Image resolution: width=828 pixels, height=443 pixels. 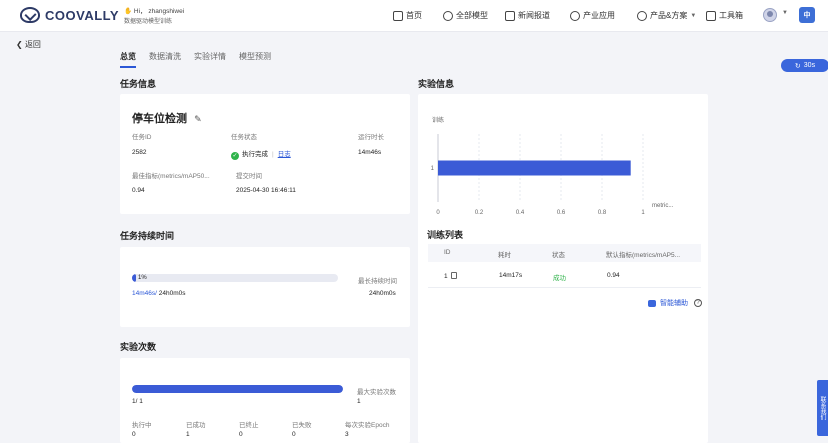 What do you see at coordinates (128, 59) in the screenshot?
I see `tab-overview: 总览` at bounding box center [128, 59].